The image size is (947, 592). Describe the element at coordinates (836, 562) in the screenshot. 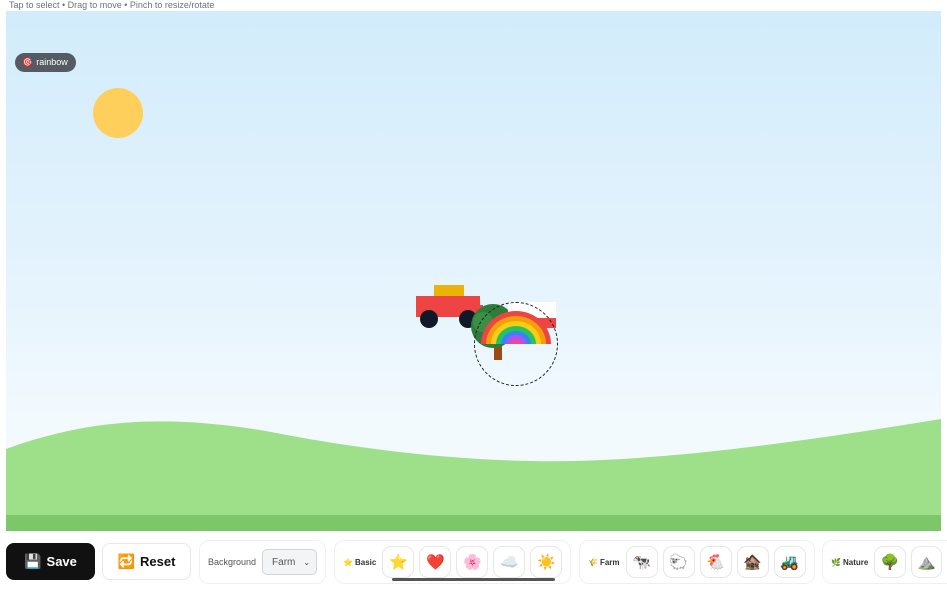

I see `herb-icon: 🌿` at that location.